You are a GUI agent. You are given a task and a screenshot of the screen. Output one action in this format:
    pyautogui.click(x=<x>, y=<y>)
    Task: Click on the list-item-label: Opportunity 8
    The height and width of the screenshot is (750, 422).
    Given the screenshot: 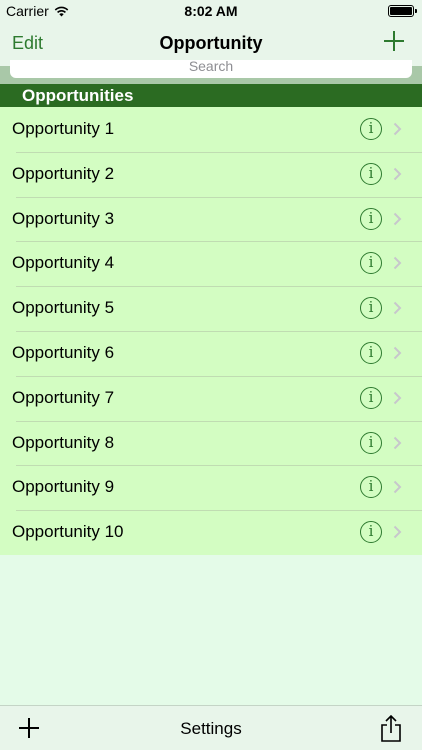 What is the action you would take?
    pyautogui.click(x=63, y=442)
    